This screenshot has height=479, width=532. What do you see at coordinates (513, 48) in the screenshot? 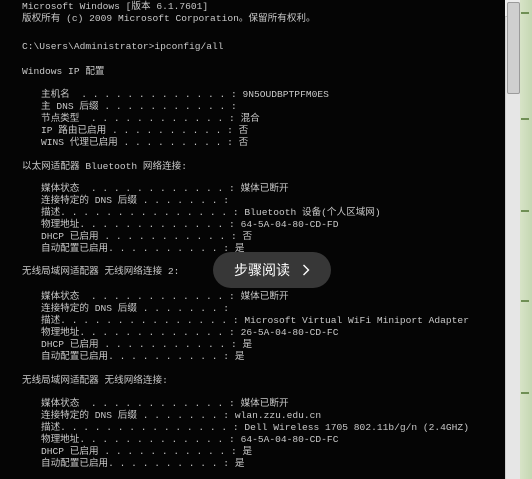
I see `scroll-thumb` at bounding box center [513, 48].